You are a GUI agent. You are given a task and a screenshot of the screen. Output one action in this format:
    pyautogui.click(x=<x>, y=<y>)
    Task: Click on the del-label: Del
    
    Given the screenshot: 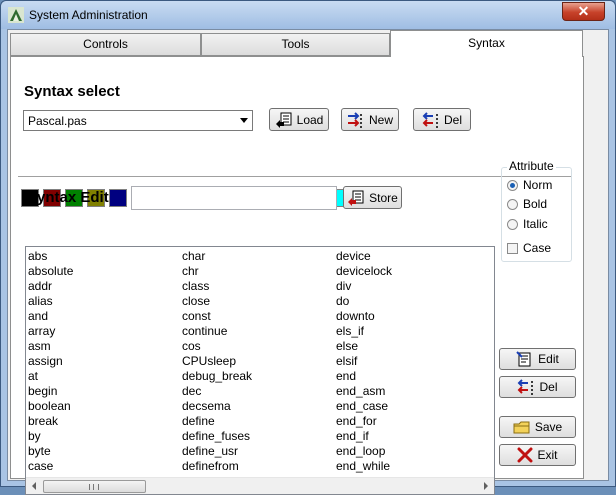 What is the action you would take?
    pyautogui.click(x=452, y=119)
    